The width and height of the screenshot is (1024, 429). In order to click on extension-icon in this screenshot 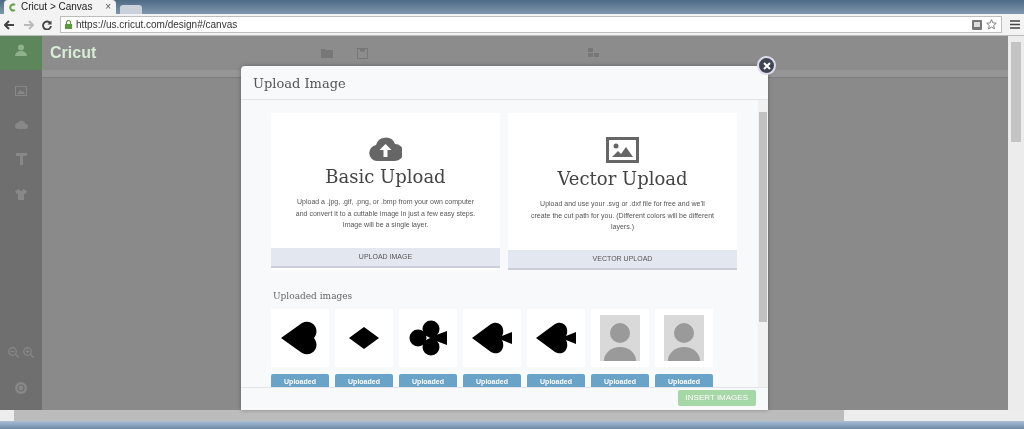, I will do `click(977, 24)`.